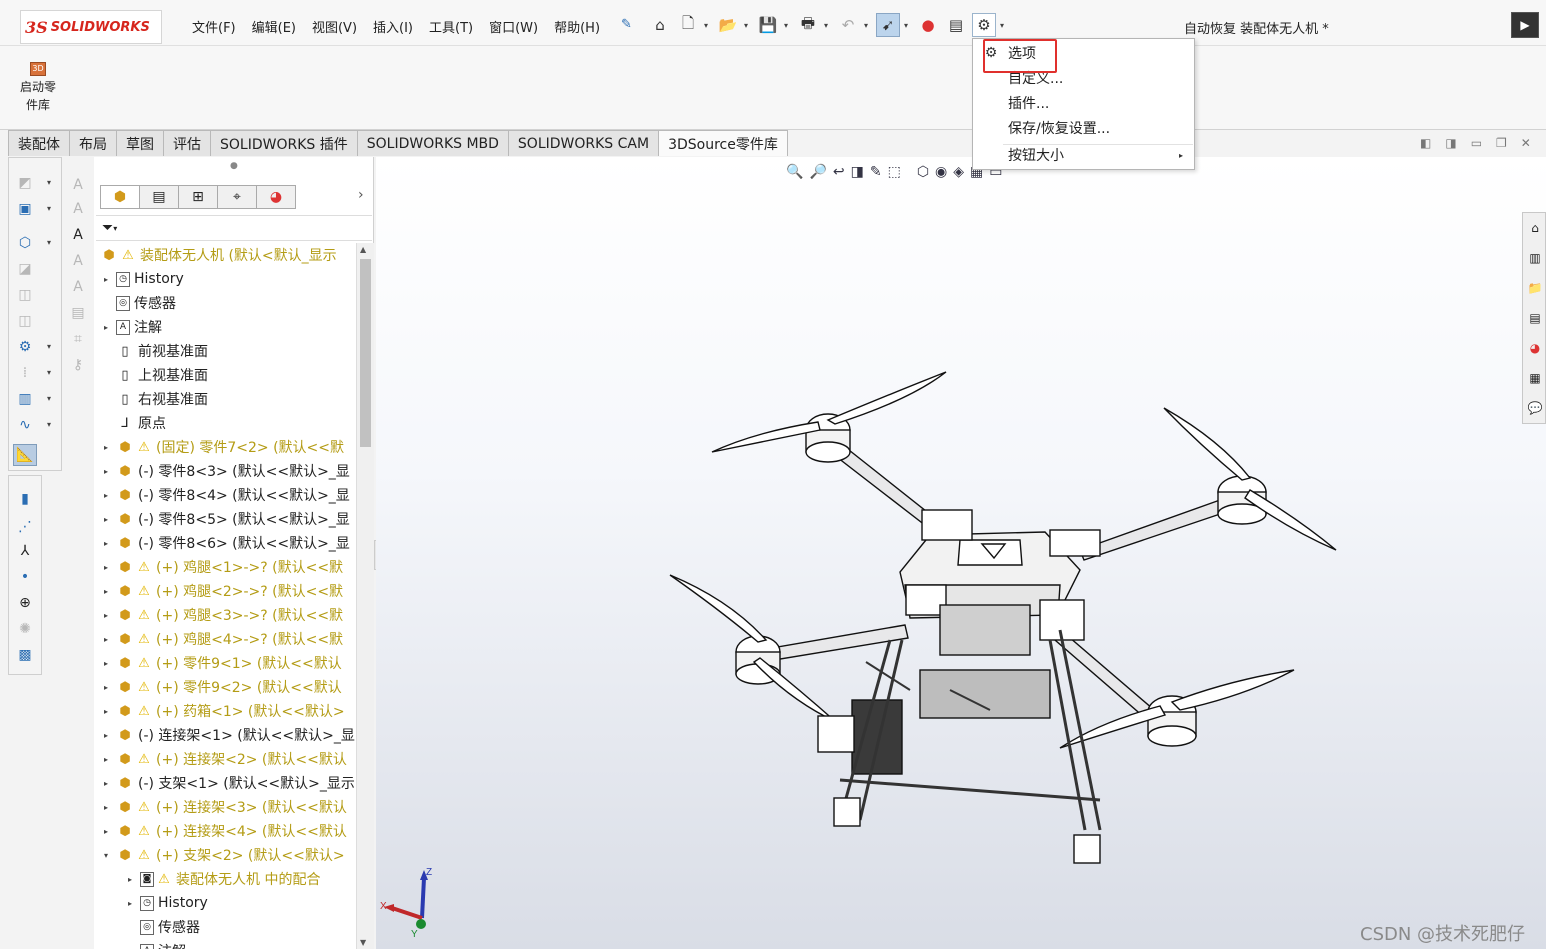 The image size is (1546, 949). Describe the element at coordinates (228, 735) in the screenshot. I see `tree-row: ▸ ⬢ (-) 连接架<1> (默认<<默认>_显` at that location.